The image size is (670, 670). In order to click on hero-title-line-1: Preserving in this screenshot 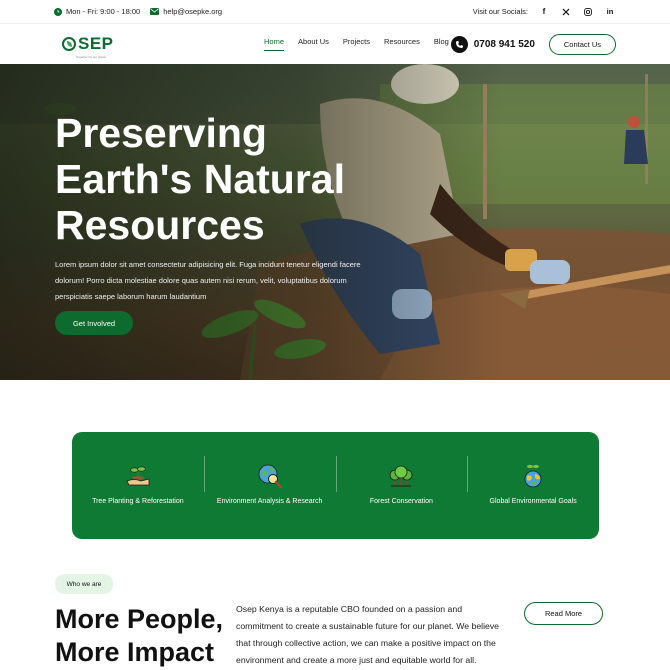, I will do `click(161, 133)`.